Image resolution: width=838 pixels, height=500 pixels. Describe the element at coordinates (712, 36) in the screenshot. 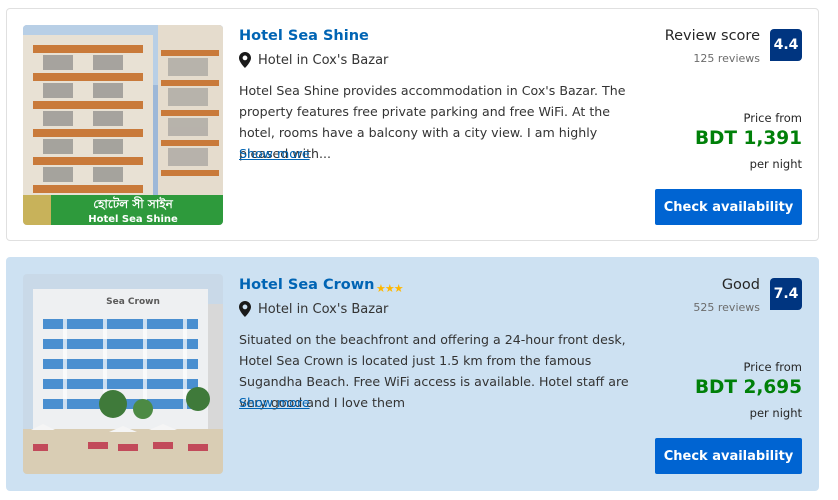

I see `review-score-label: Review score` at that location.